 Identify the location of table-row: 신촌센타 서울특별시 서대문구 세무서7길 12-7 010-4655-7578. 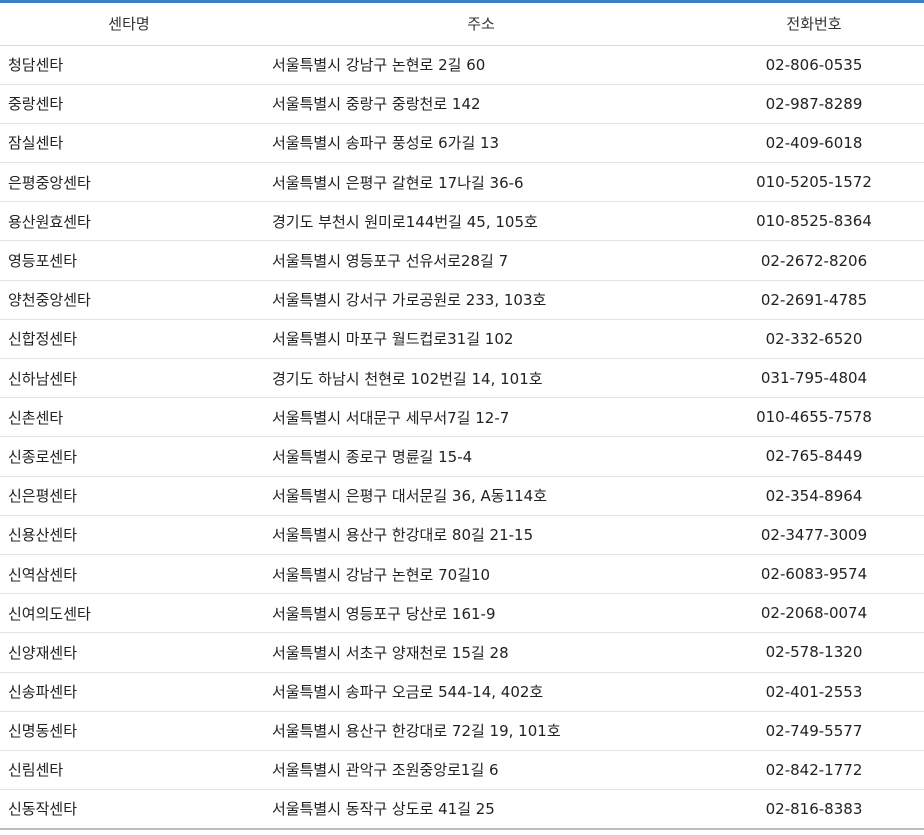
(462, 417).